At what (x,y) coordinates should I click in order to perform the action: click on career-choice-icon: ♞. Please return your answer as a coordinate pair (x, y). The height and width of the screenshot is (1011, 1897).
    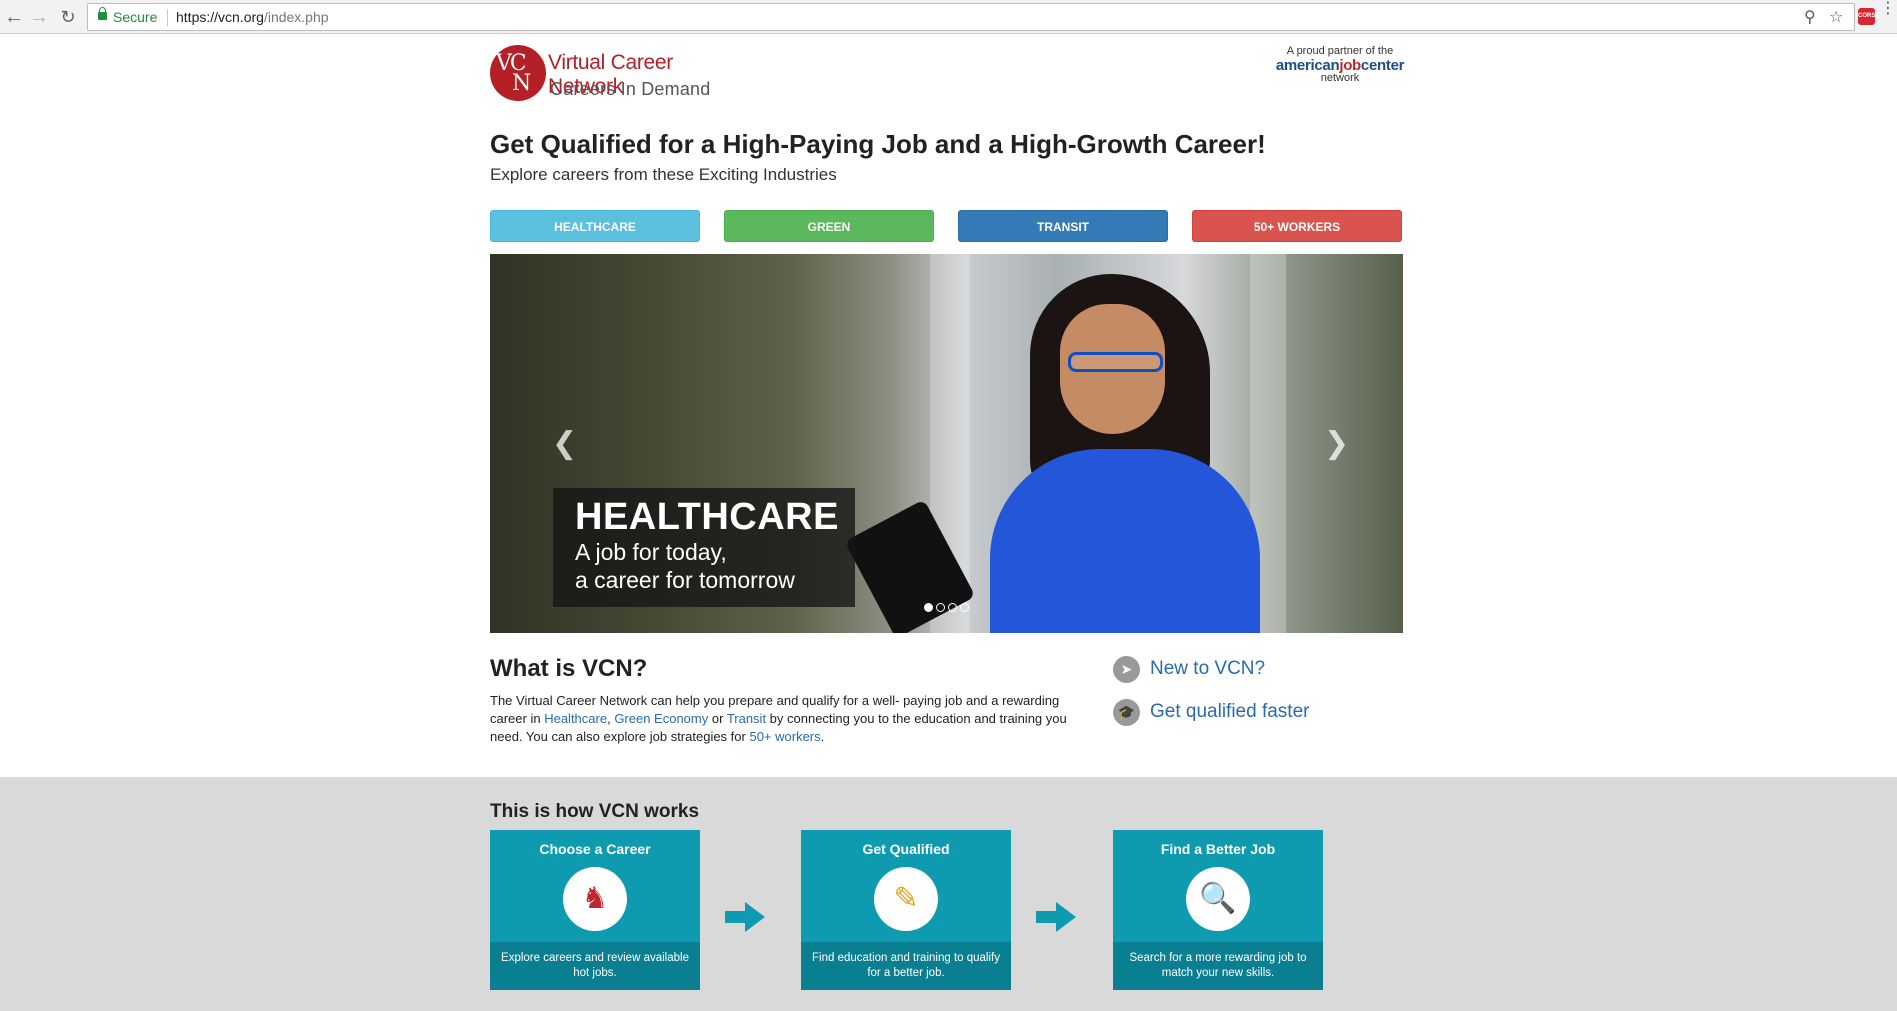
    Looking at the image, I should click on (595, 899).